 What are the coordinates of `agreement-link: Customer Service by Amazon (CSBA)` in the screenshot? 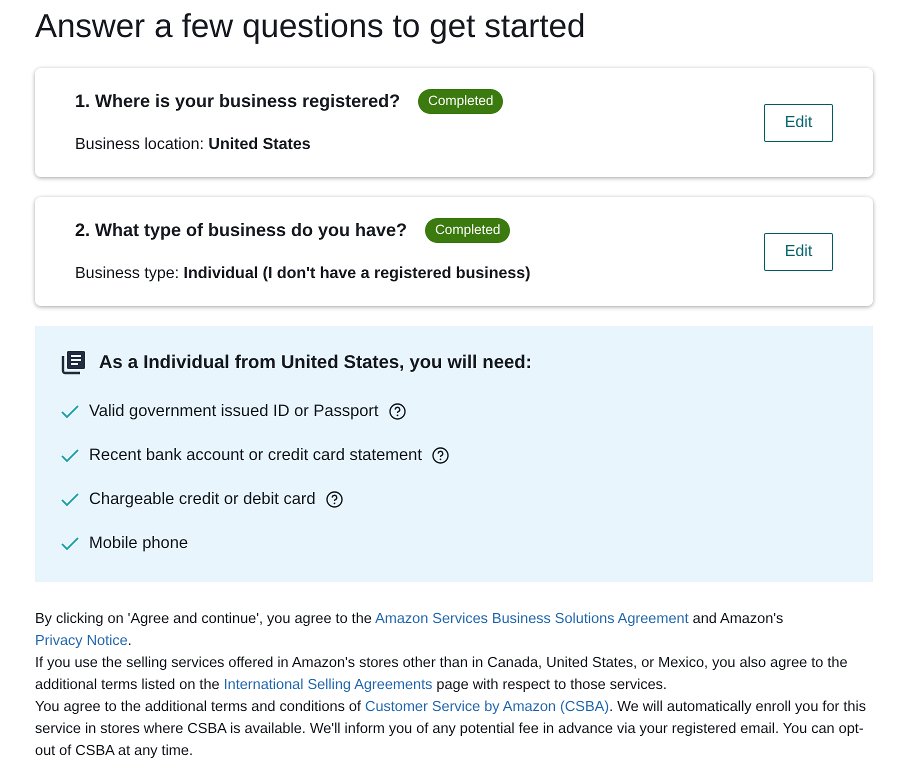 It's located at (487, 707).